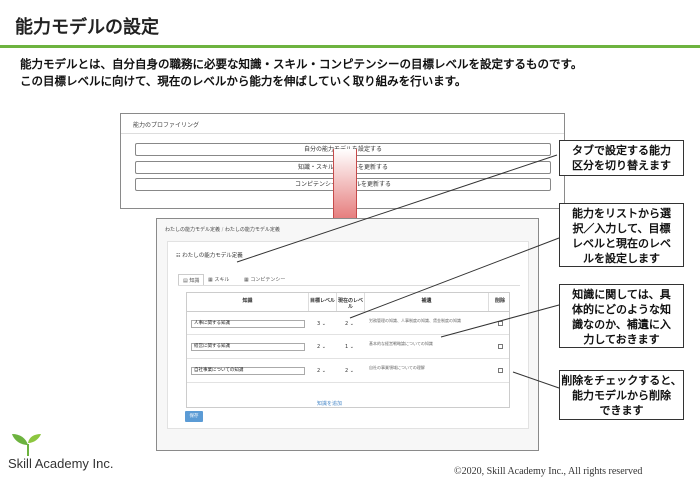 The width and height of the screenshot is (700, 484). What do you see at coordinates (185, 281) in the screenshot?
I see `book-icon: ▤` at bounding box center [185, 281].